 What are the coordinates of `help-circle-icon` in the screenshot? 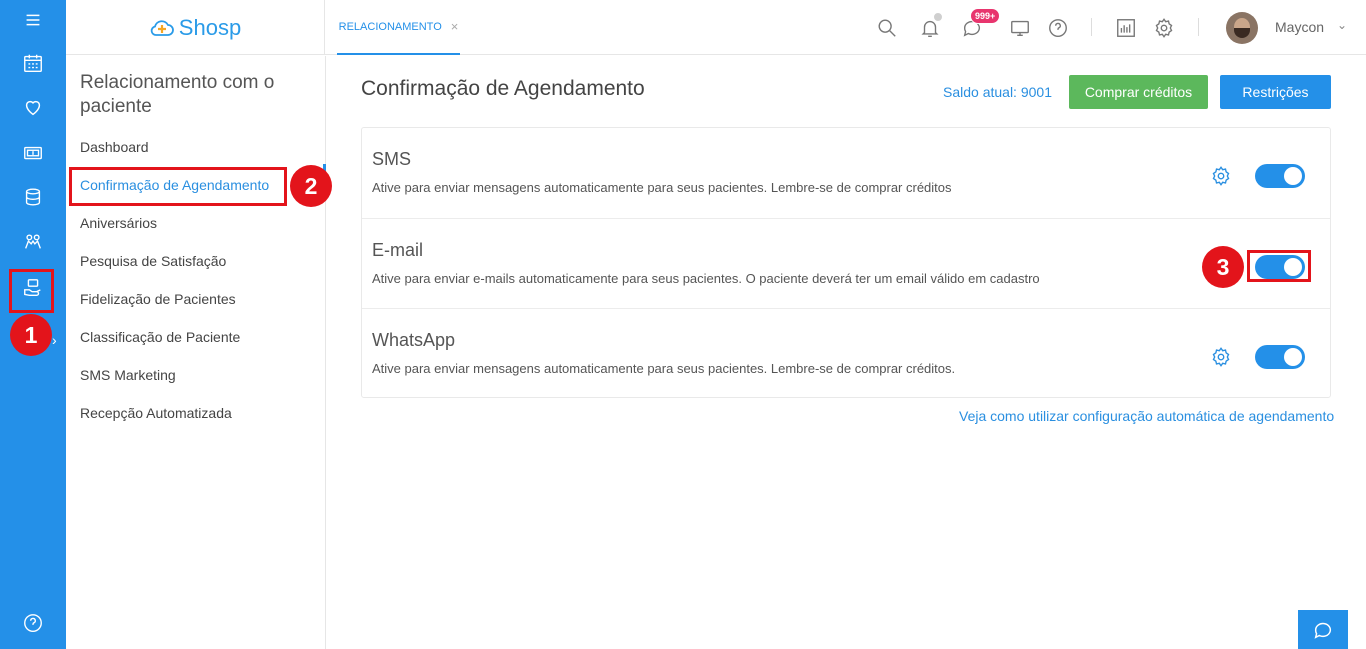 It's located at (1058, 28).